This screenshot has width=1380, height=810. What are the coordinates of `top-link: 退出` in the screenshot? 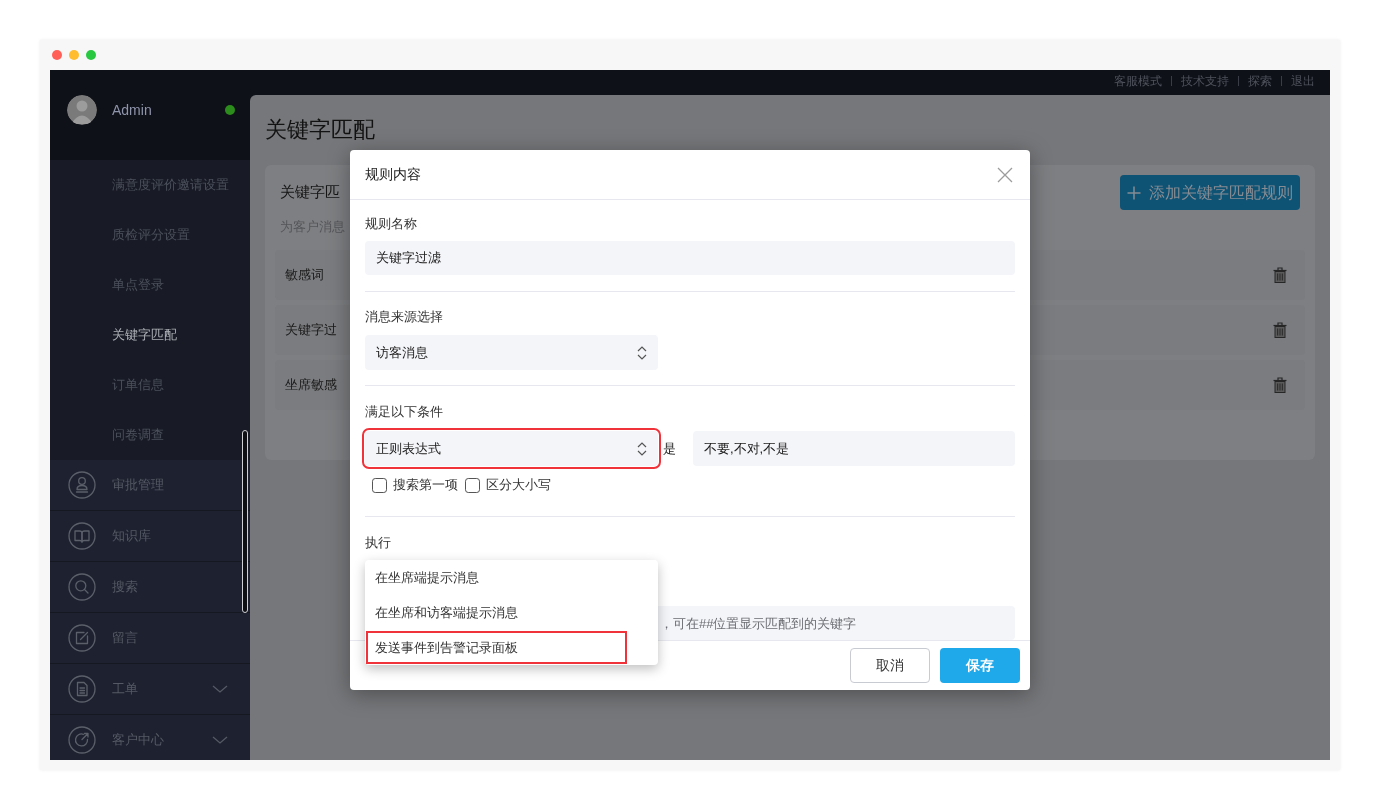 It's located at (1303, 81).